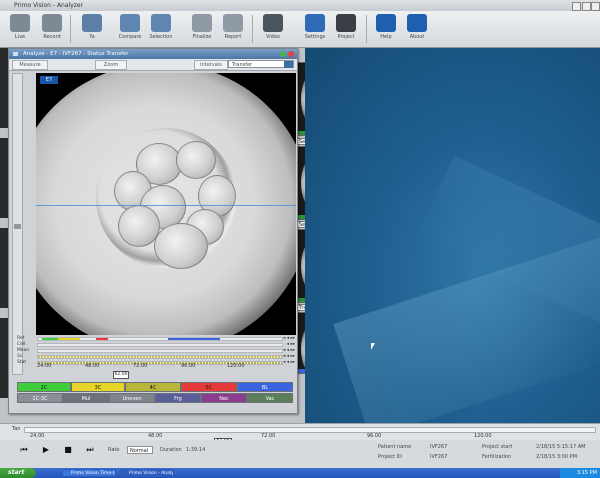 The width and height of the screenshot is (600, 478). I want to click on mode-select: Transfer, so click(261, 64).